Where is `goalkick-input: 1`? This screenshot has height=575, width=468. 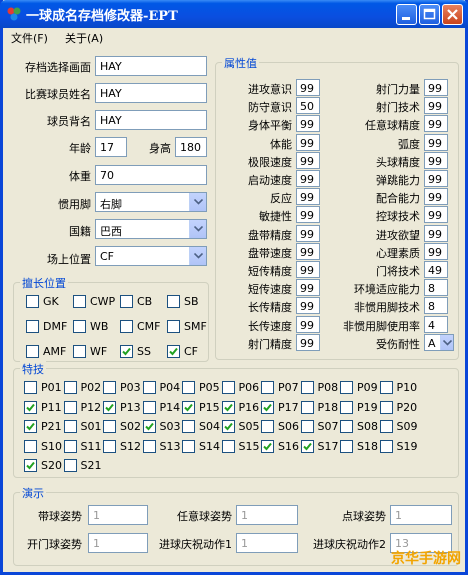
goalkick-input: 1 is located at coordinates (118, 543).